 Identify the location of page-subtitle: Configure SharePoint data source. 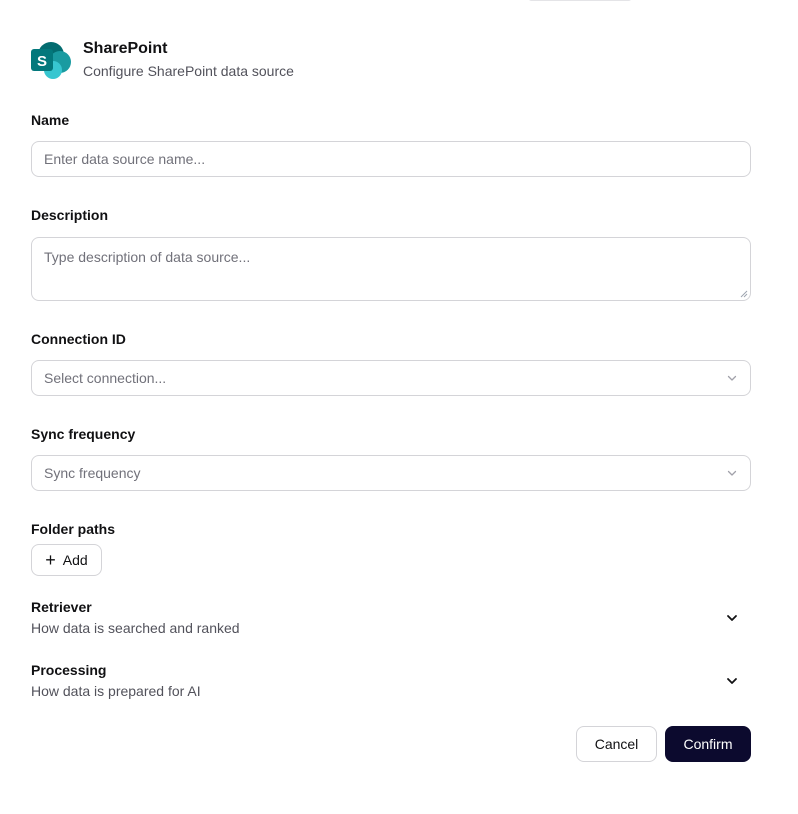
(188, 71).